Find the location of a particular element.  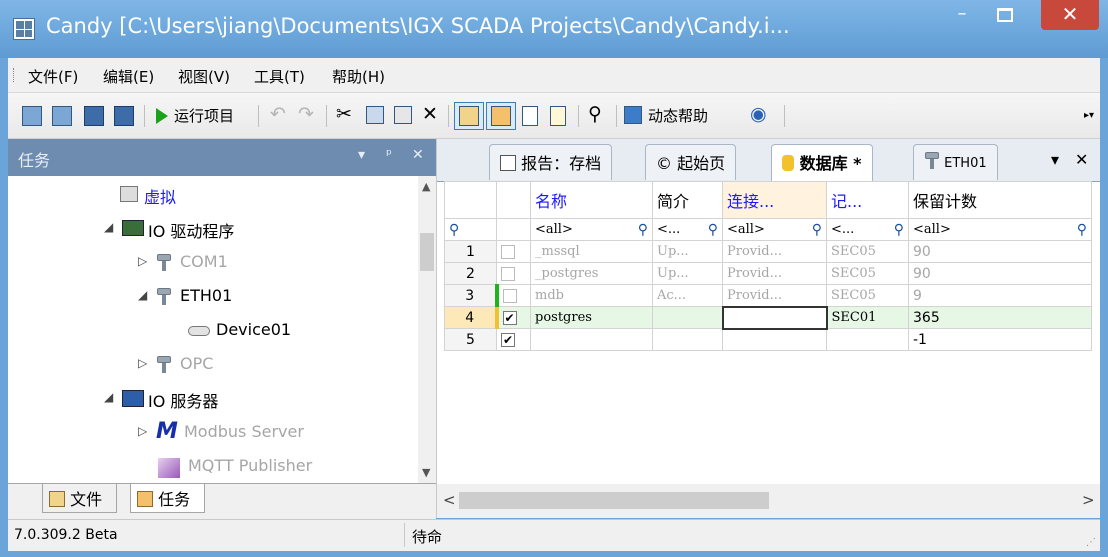

copy-icon is located at coordinates (375, 115).